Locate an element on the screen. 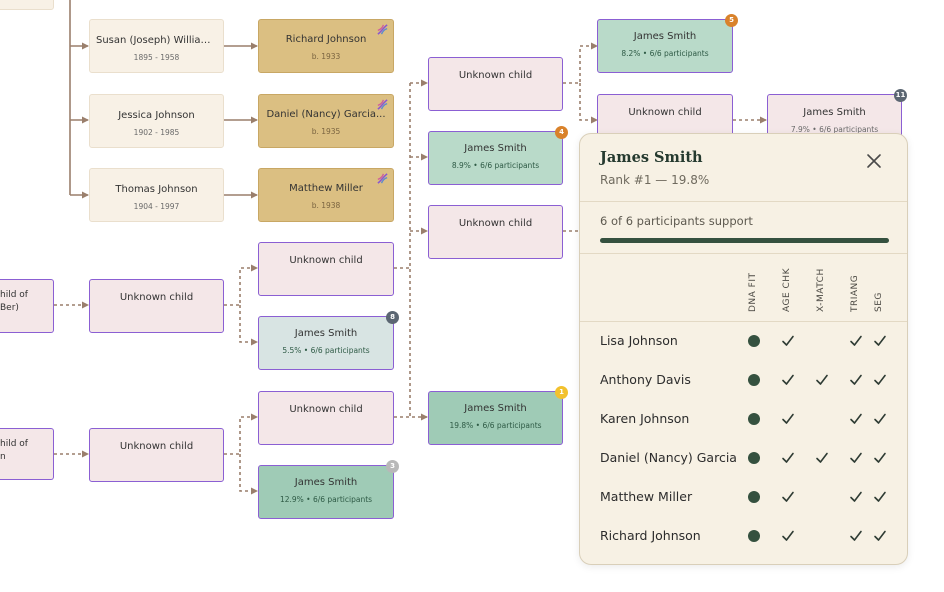  support-bar is located at coordinates (744, 240).